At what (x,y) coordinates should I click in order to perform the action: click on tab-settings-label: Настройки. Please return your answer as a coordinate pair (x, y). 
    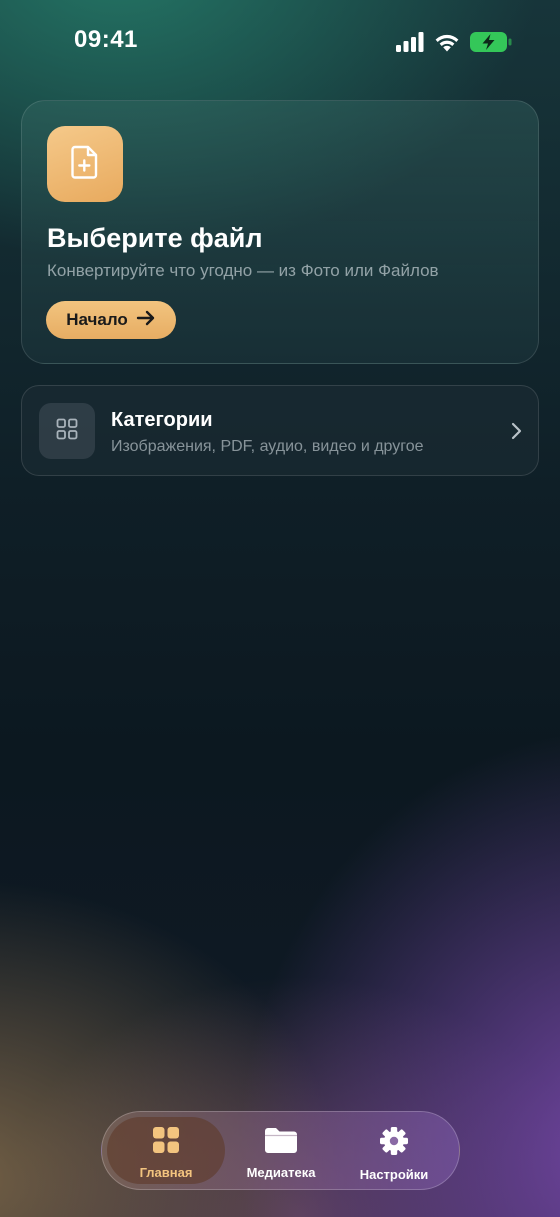
    Looking at the image, I should click on (394, 1174).